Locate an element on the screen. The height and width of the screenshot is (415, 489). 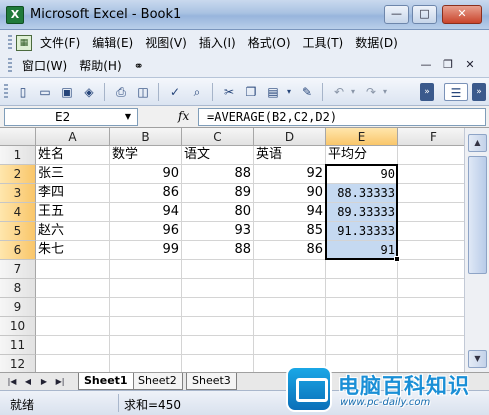
fill-handle is located at coordinates (397, 259).